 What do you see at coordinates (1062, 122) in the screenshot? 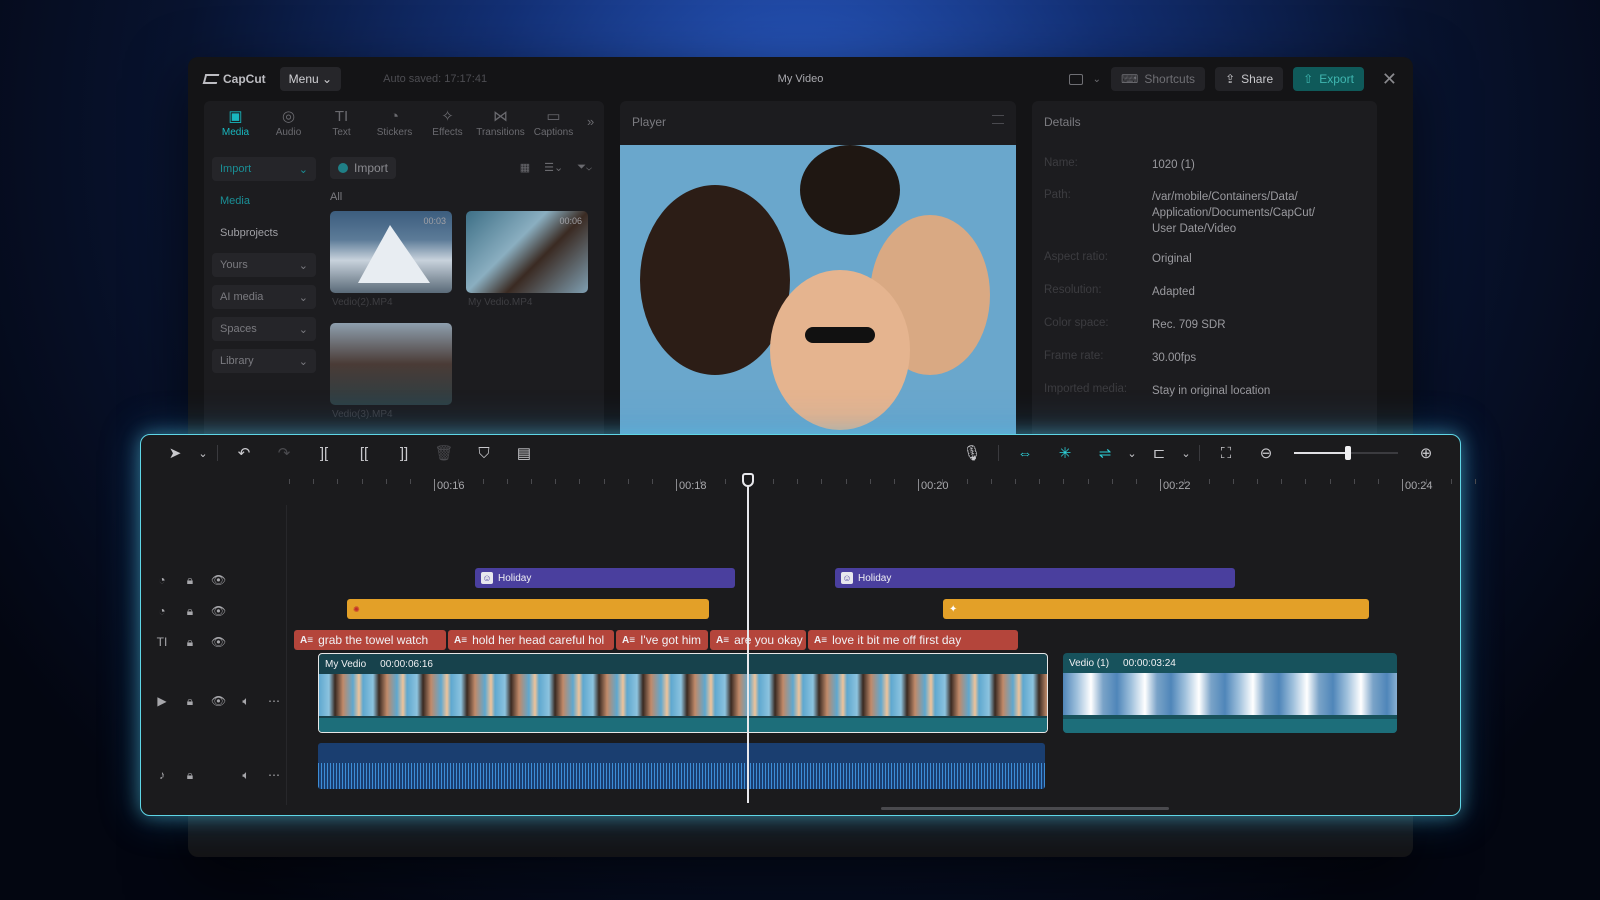
I see `details-title: Details` at bounding box center [1062, 122].